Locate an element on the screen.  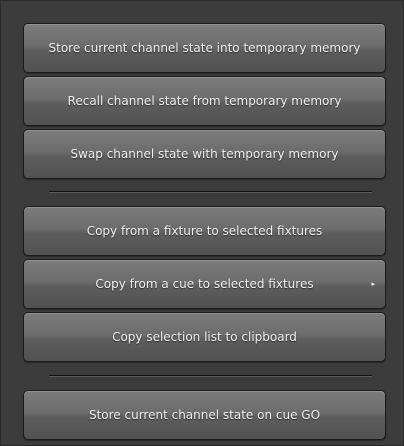
store-on-cue-go-label: Store current channel state on cue GO is located at coordinates (204, 415).